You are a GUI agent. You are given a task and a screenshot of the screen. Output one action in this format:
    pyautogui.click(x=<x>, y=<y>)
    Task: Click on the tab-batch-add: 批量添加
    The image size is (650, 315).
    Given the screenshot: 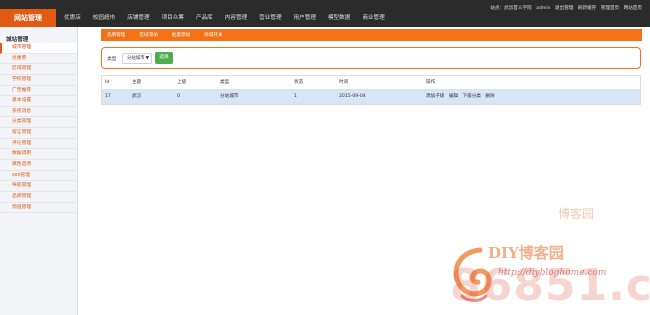 What is the action you would take?
    pyautogui.click(x=181, y=35)
    